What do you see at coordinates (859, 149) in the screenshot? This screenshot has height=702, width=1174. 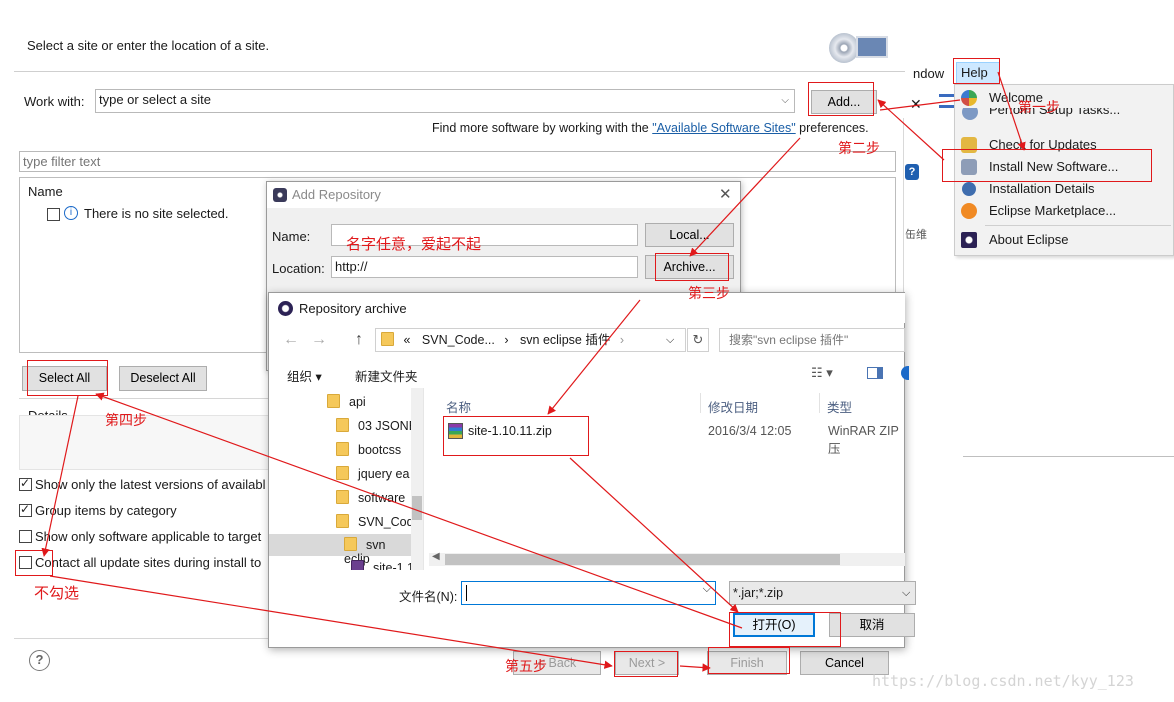 I see `annotation-step2: 第二步` at bounding box center [859, 149].